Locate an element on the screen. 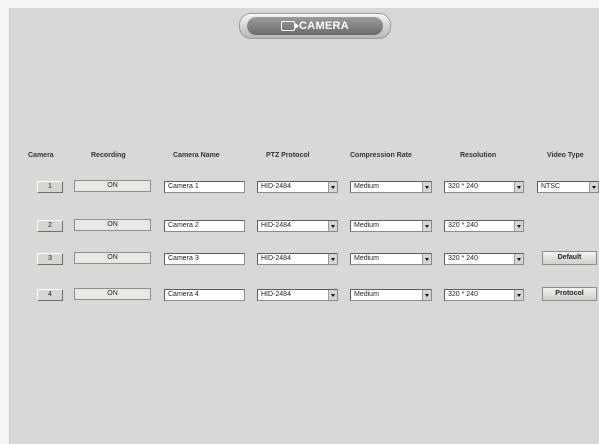 This screenshot has height=444, width=599. camera-4-ptz-select: HID-2484 is located at coordinates (297, 295).